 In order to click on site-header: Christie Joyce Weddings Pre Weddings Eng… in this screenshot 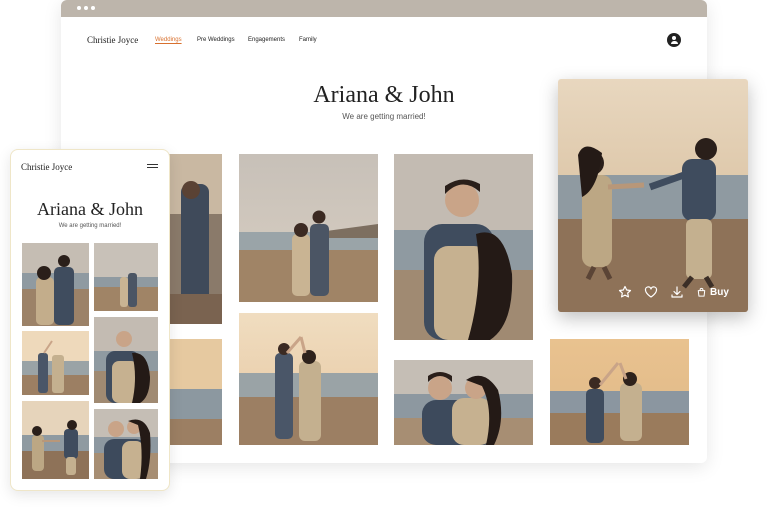, I will do `click(384, 39)`.